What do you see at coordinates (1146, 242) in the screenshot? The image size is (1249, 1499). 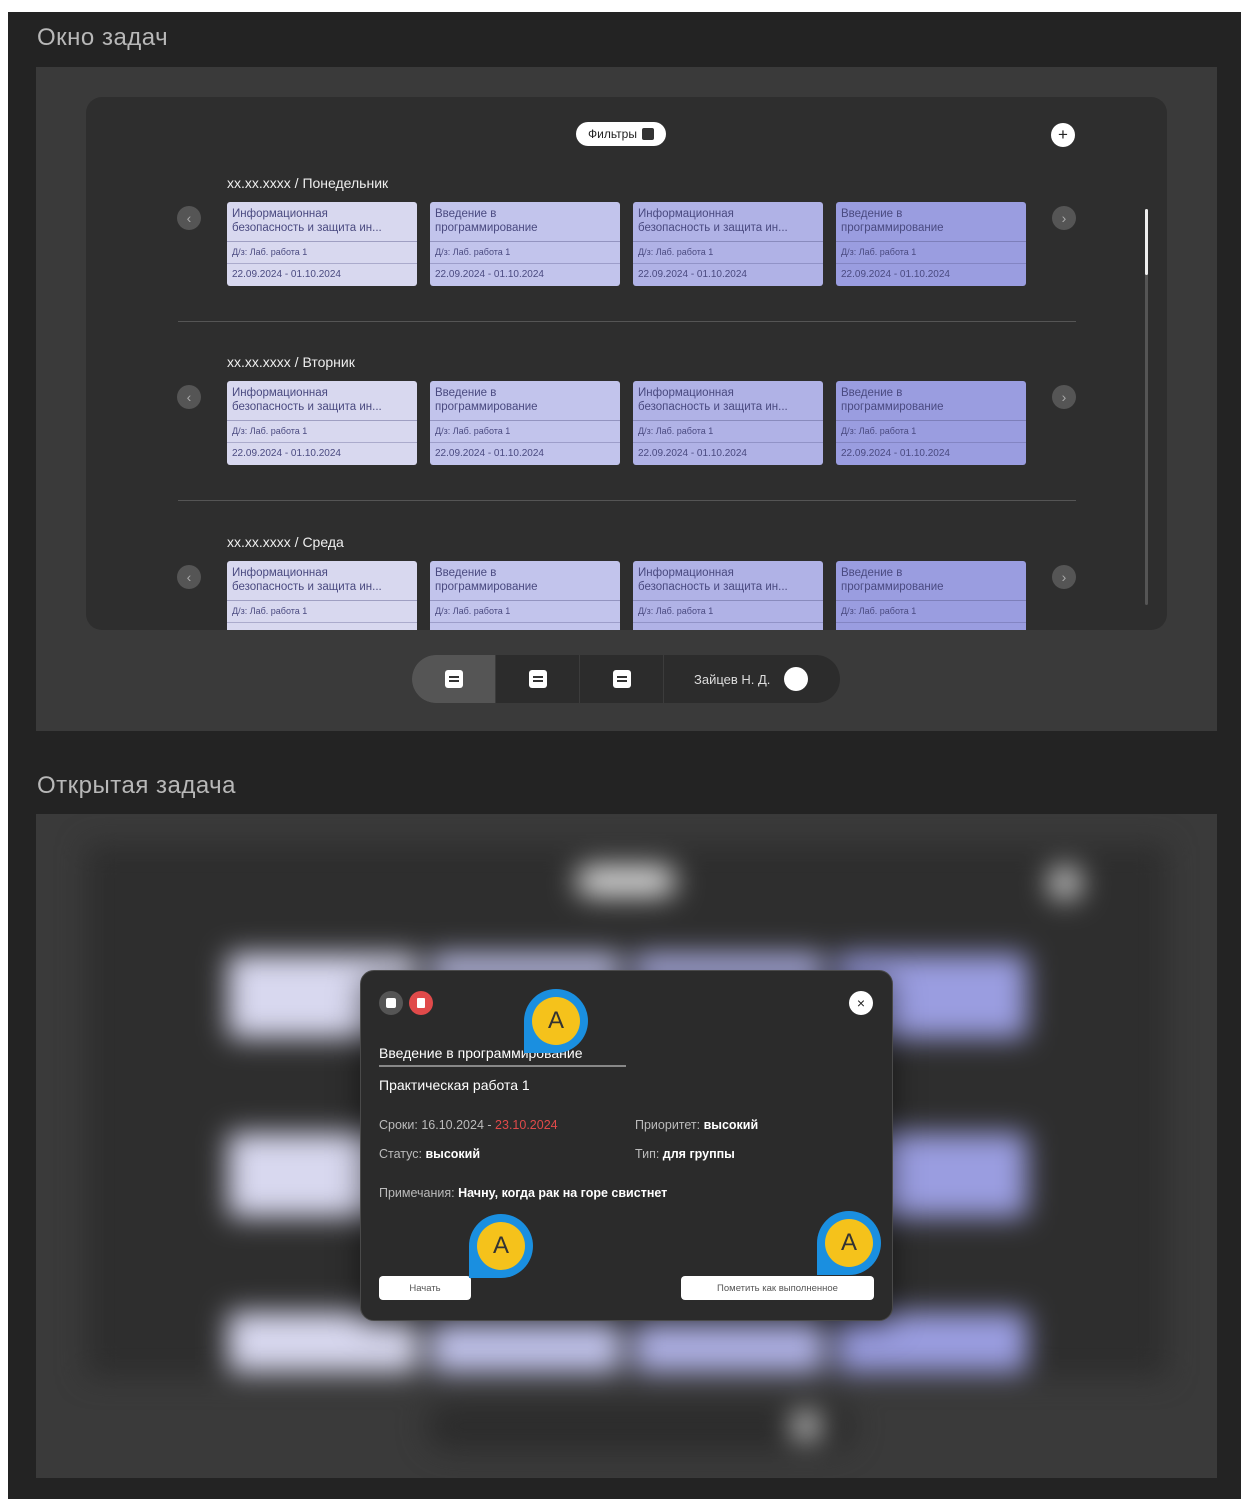 I see `scrollbar-thumb` at bounding box center [1146, 242].